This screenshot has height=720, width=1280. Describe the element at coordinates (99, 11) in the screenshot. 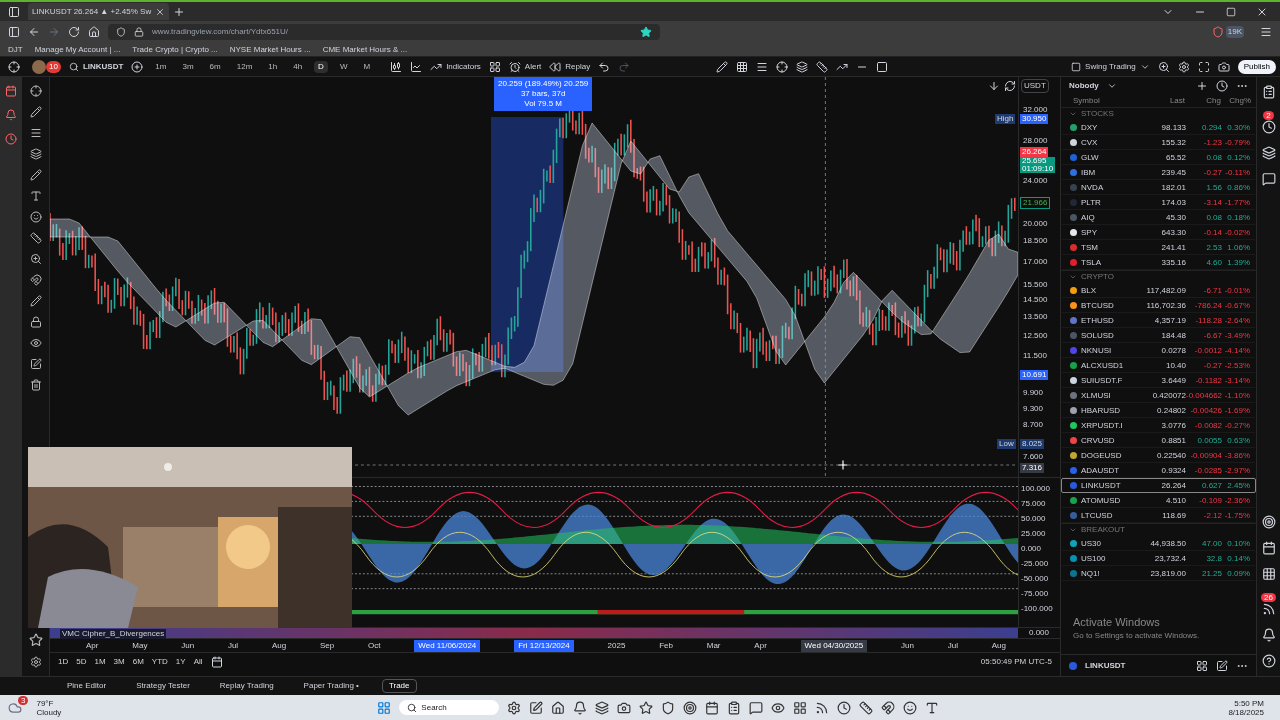

I see `browser-tab: LINKUSDT 26.264 ▲ +2.45% Sw` at that location.